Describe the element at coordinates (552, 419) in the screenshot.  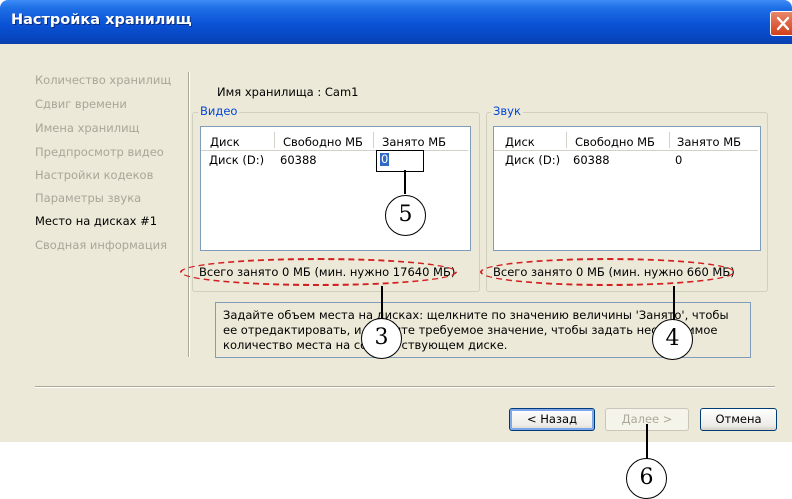
I see `back-button: < Назад` at that location.